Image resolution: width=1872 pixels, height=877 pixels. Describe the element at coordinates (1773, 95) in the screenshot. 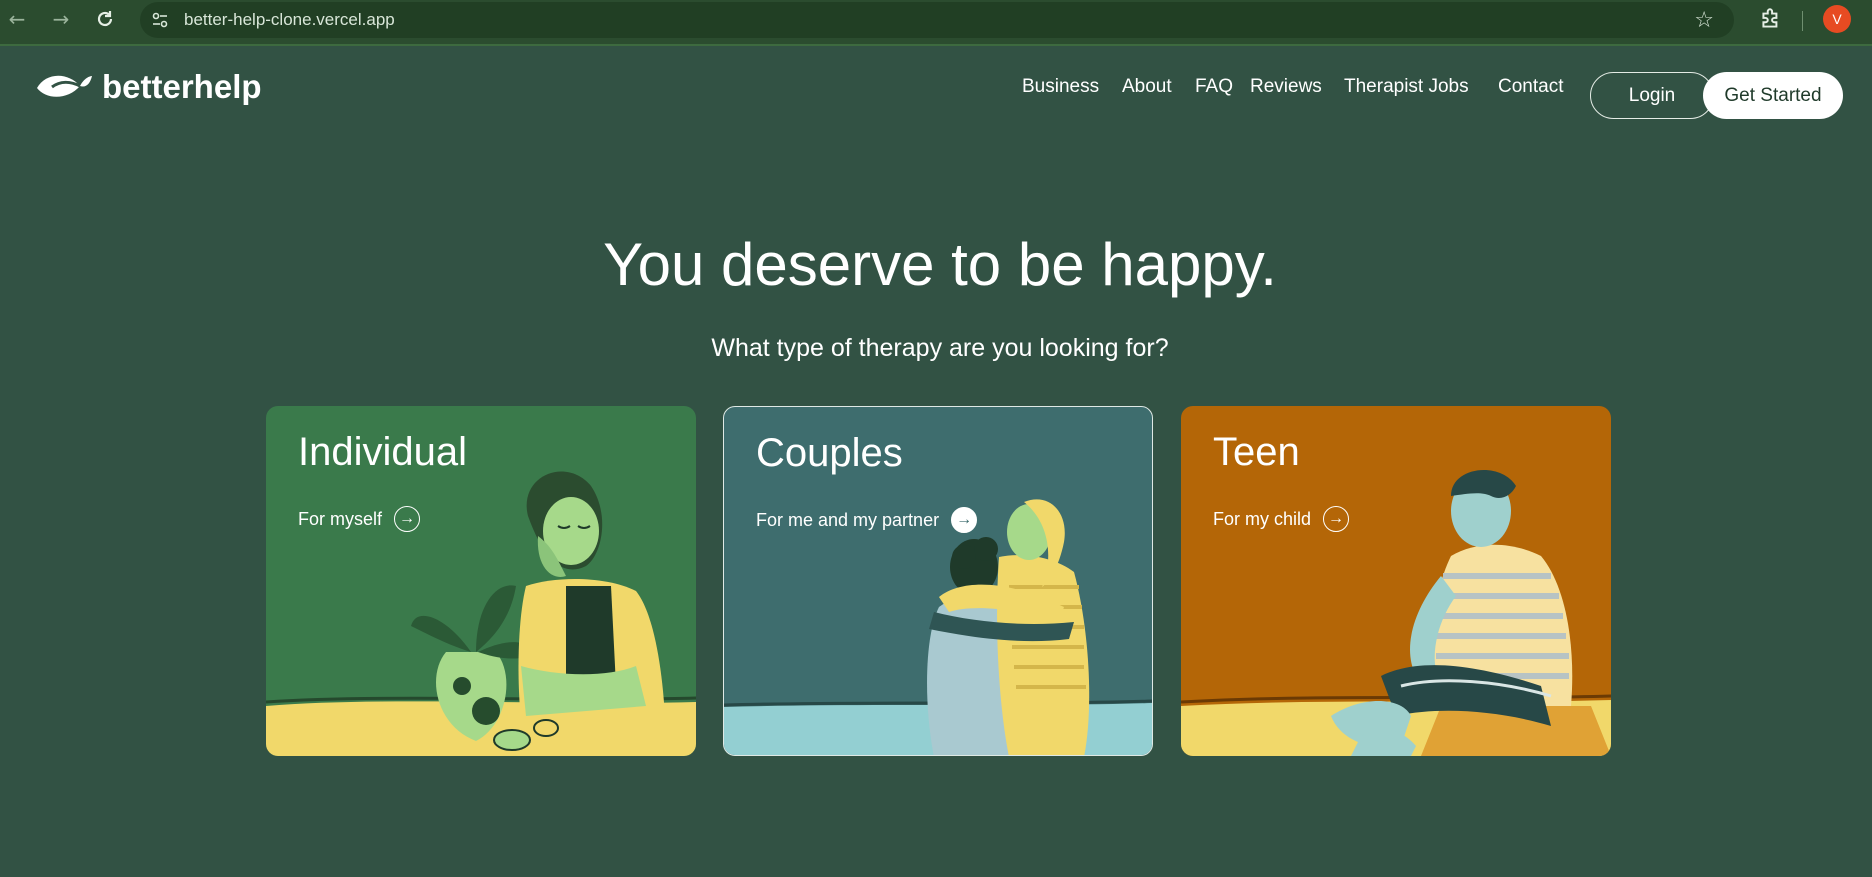

I see `get-started-button: Get Started` at that location.